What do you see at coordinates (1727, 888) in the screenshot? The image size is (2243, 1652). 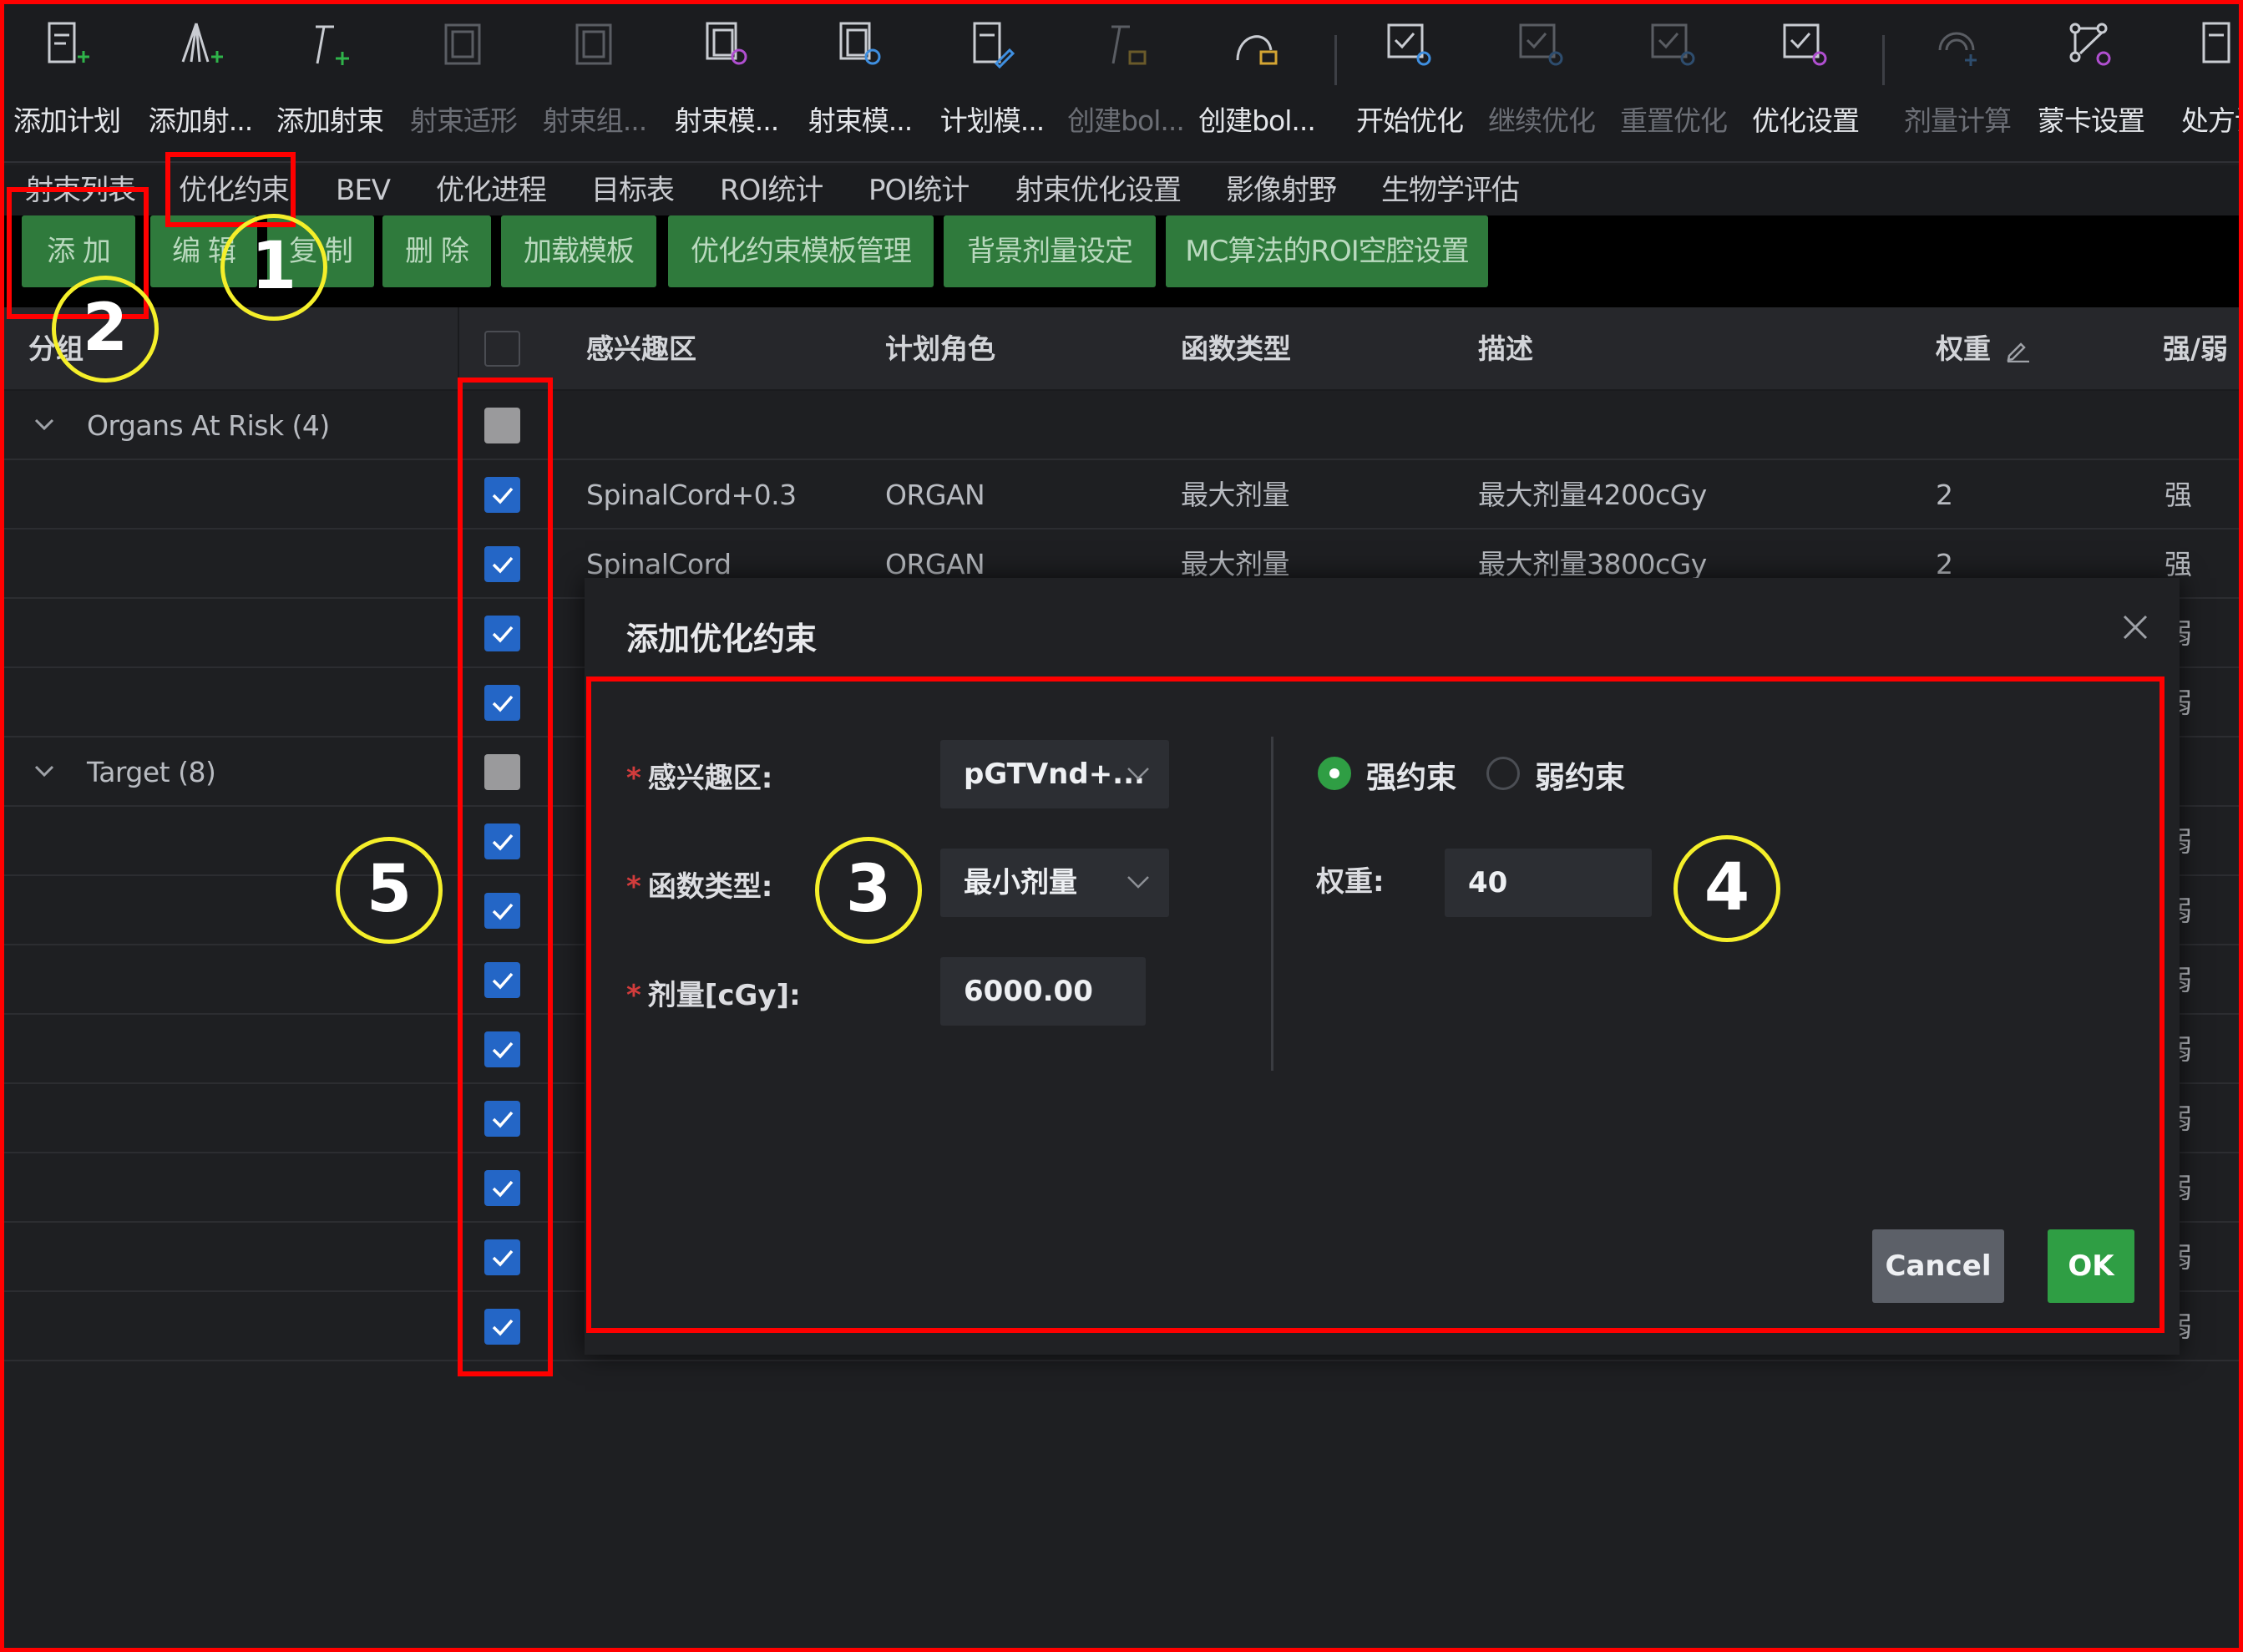 I see `callout-4: 4` at bounding box center [1727, 888].